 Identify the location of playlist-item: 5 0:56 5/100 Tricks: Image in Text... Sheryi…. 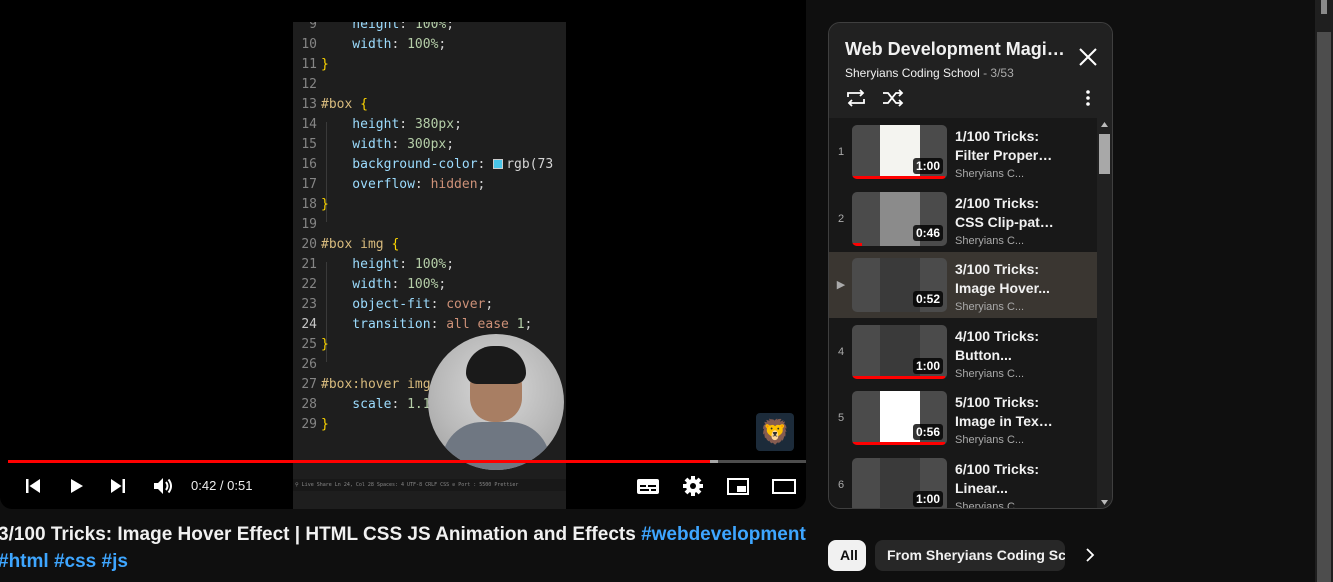
(963, 418).